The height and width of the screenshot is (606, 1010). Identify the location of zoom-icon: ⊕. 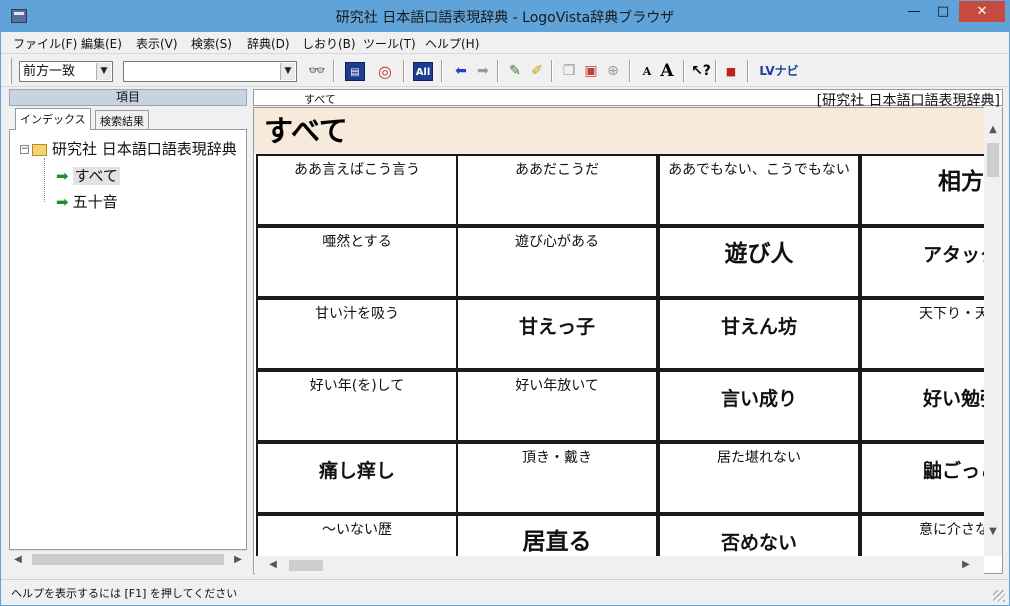
(613, 71).